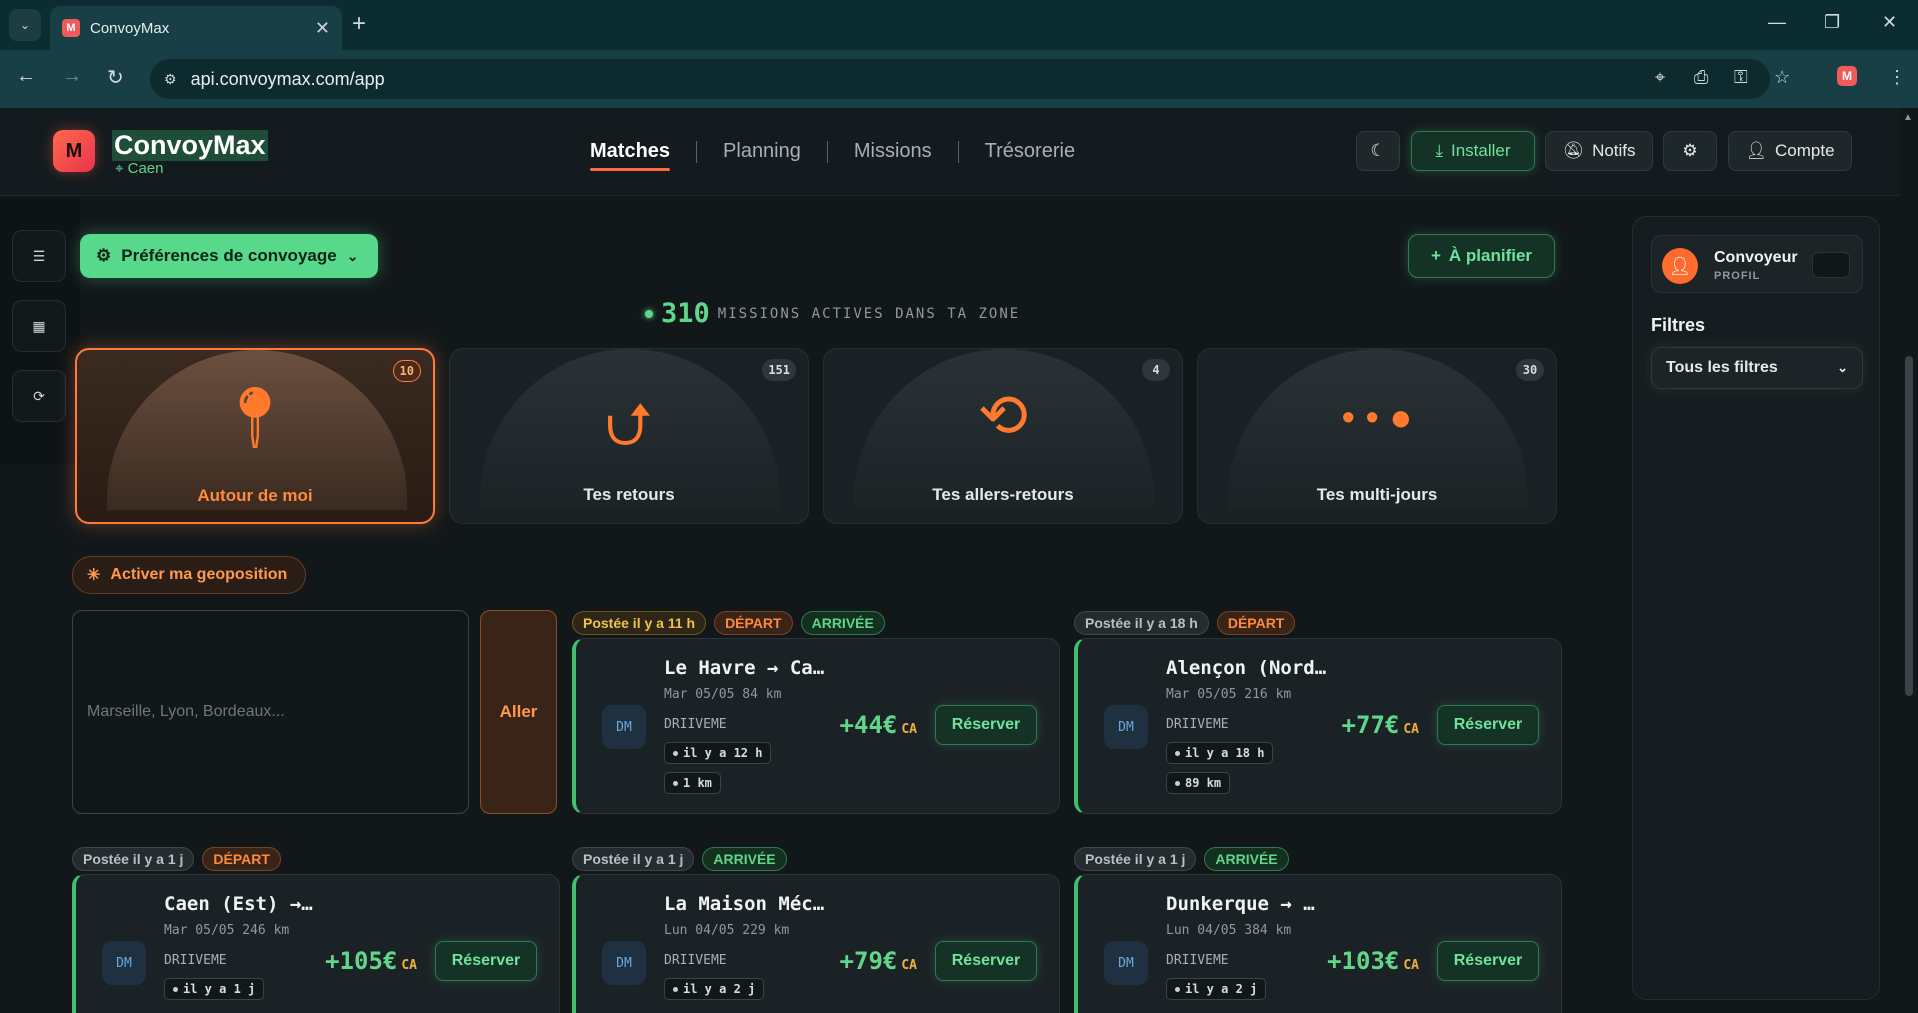 The width and height of the screenshot is (1918, 1013). Describe the element at coordinates (959, 25) in the screenshot. I see `browser-tab-bar: ⌄ M ConvoyMax ✕ + — ❐ ✕` at that location.